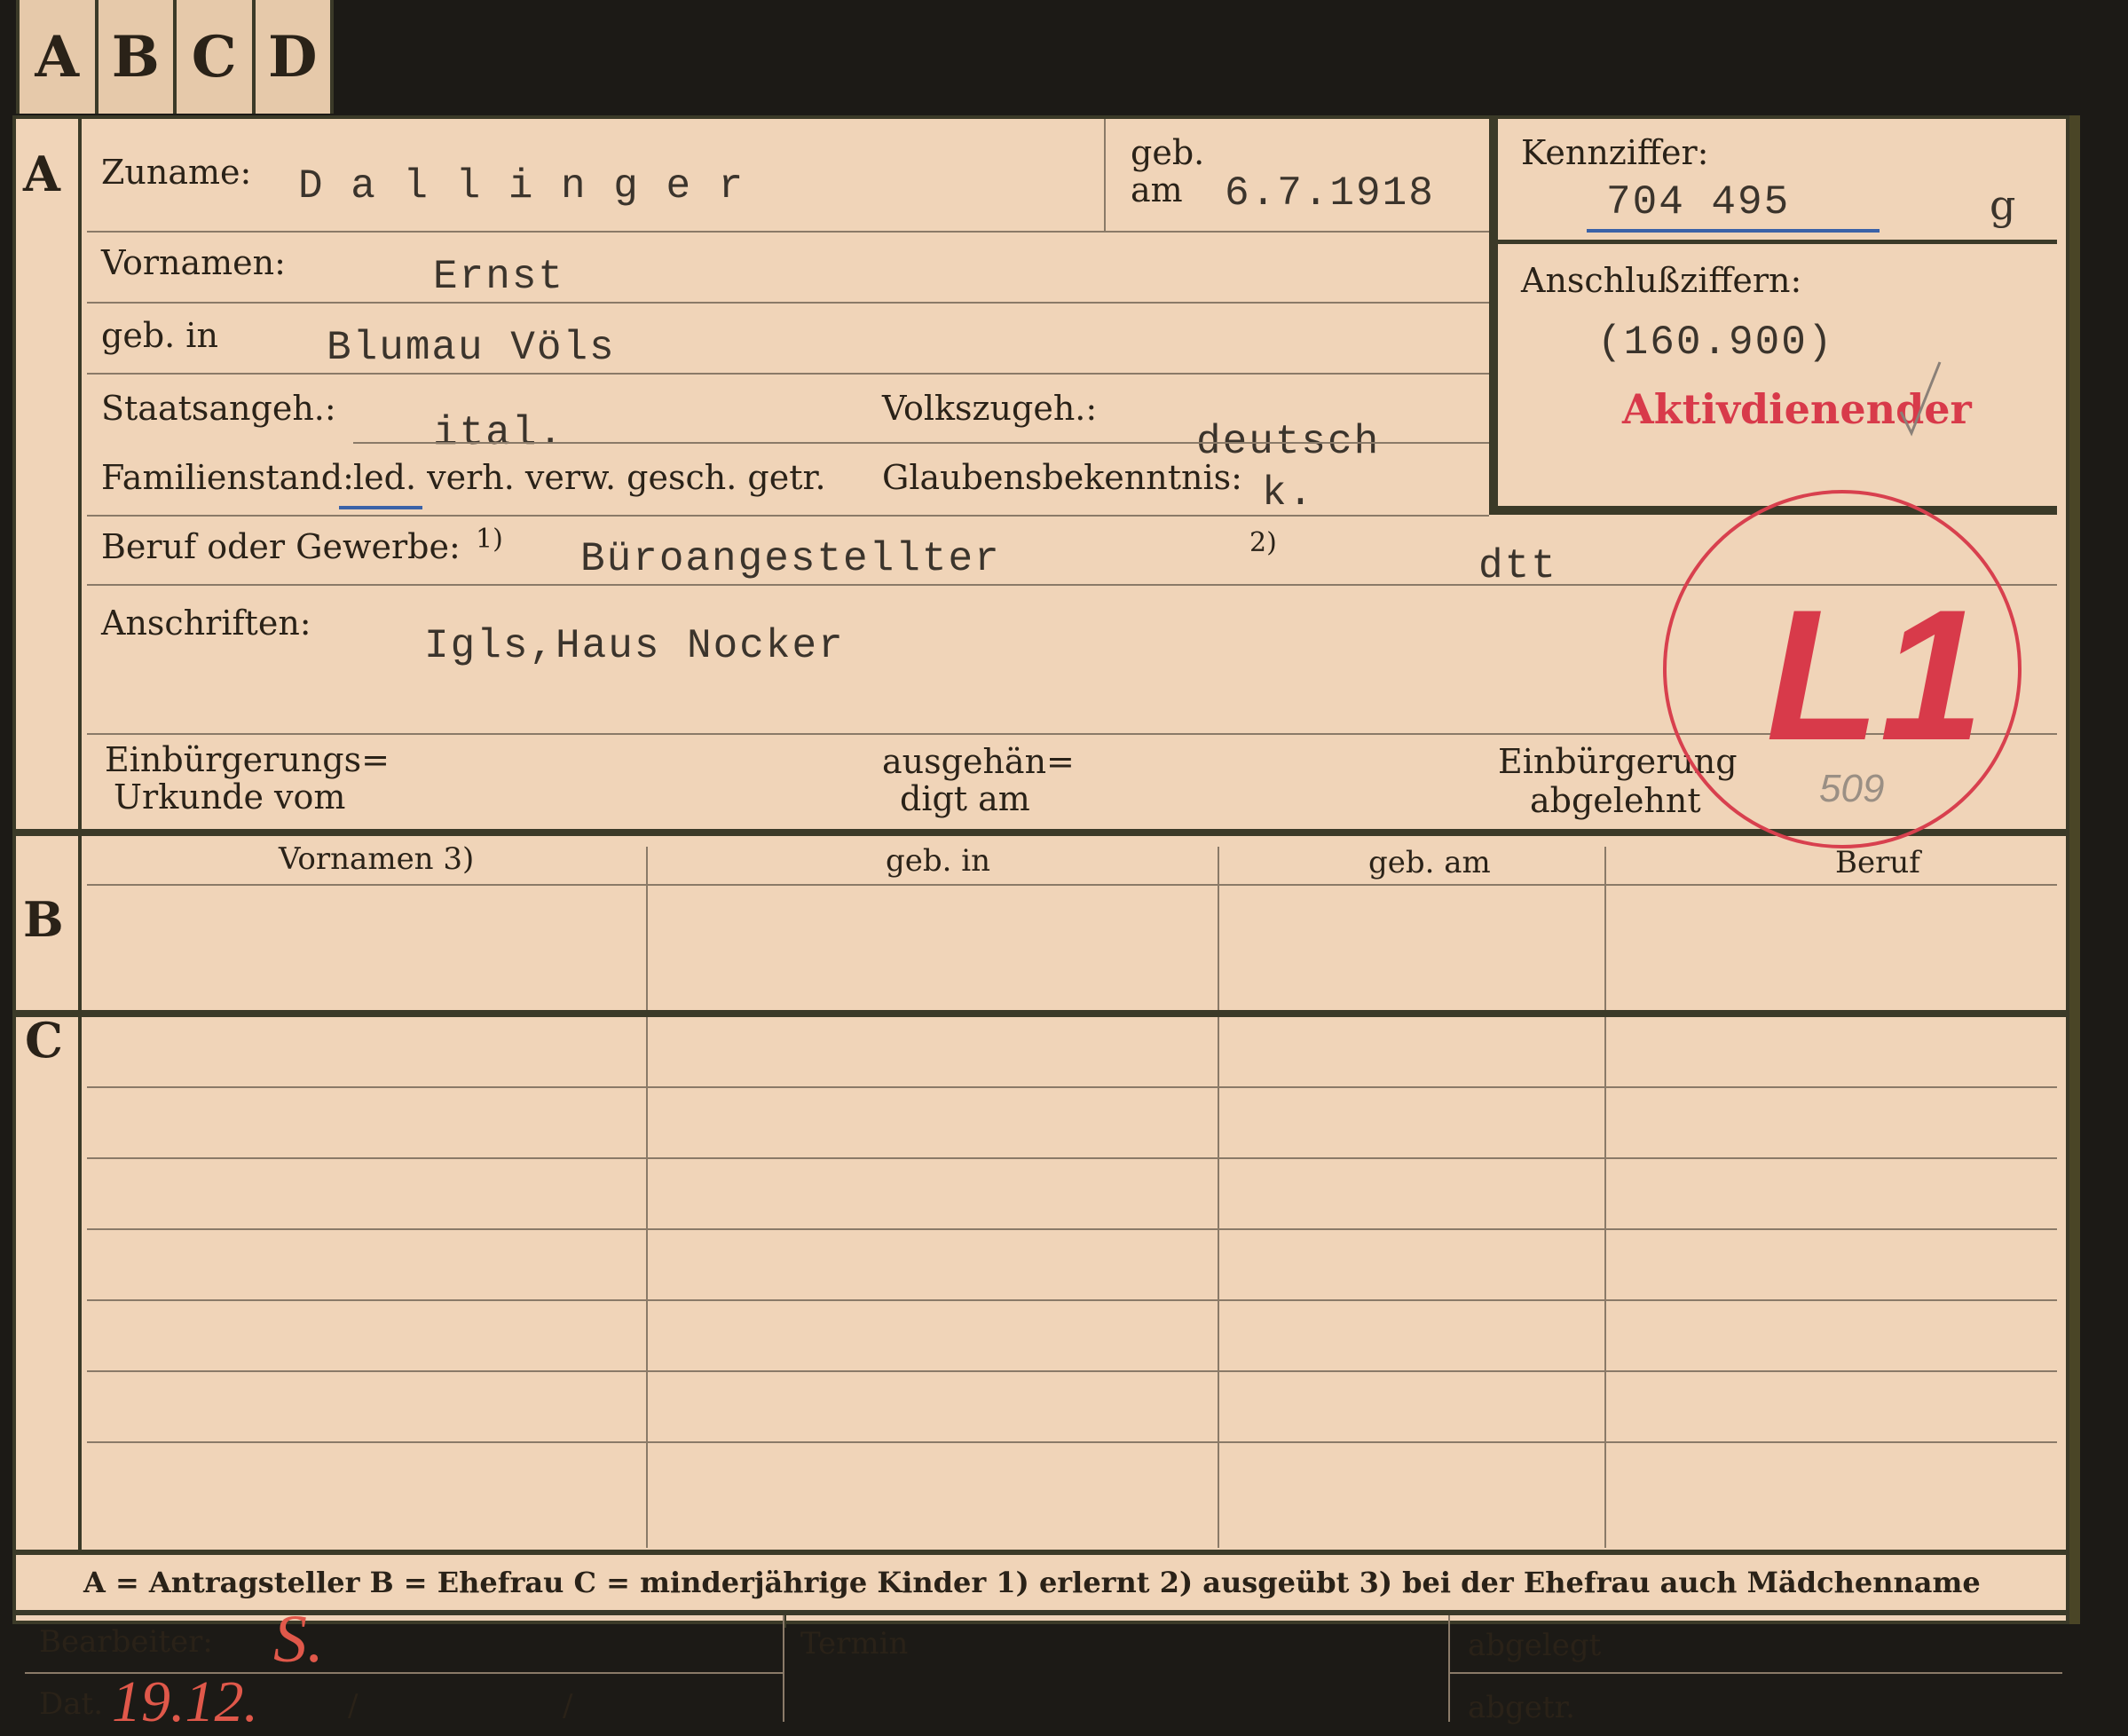 The height and width of the screenshot is (1736, 2128). Describe the element at coordinates (71, 1704) in the screenshot. I see `date-label: Dat.` at that location.